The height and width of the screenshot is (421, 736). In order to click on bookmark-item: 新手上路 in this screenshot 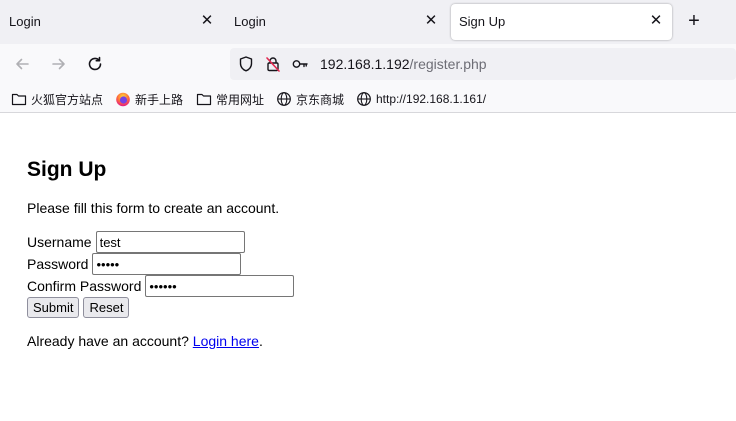, I will do `click(149, 99)`.